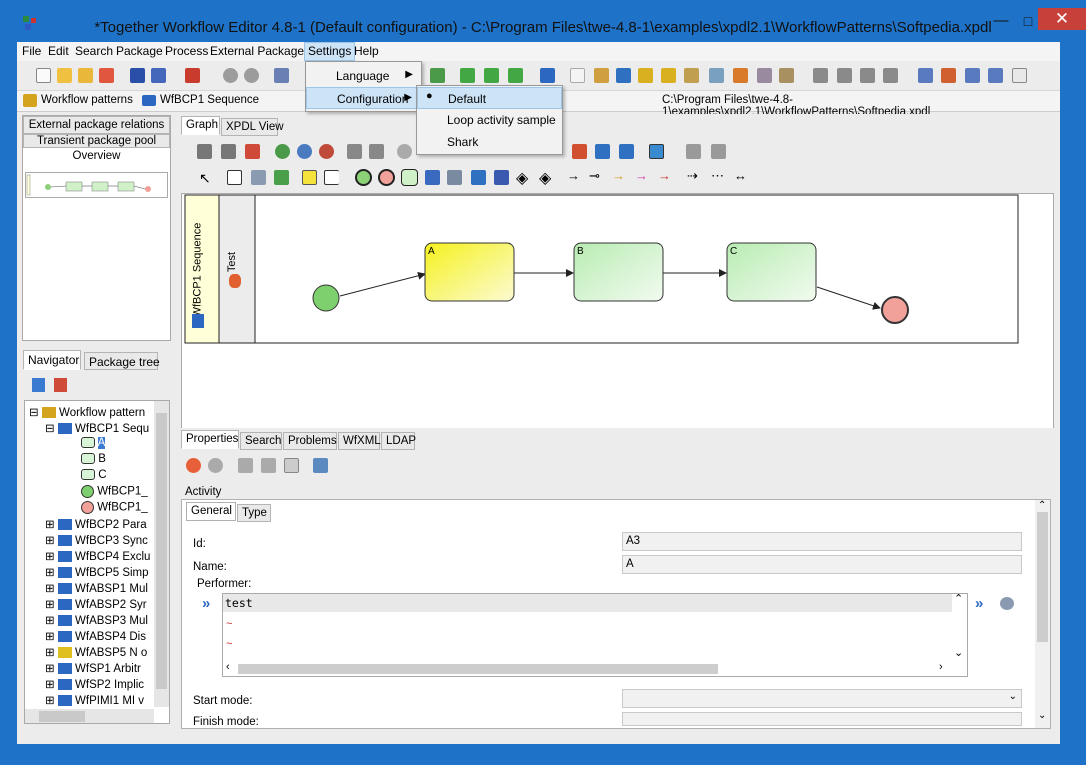 The height and width of the screenshot is (765, 1086). What do you see at coordinates (692, 176) in the screenshot?
I see `association-icon: ⇢` at bounding box center [692, 176].